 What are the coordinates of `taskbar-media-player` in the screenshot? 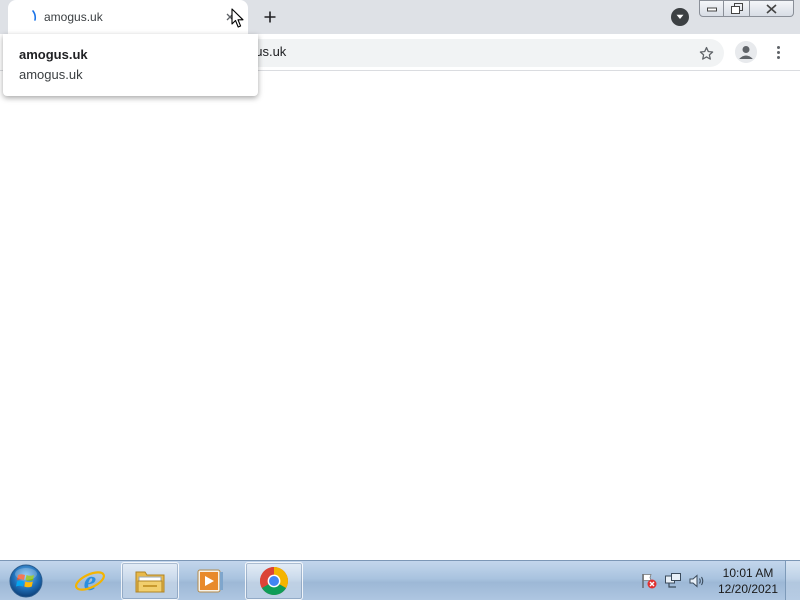 It's located at (210, 581).